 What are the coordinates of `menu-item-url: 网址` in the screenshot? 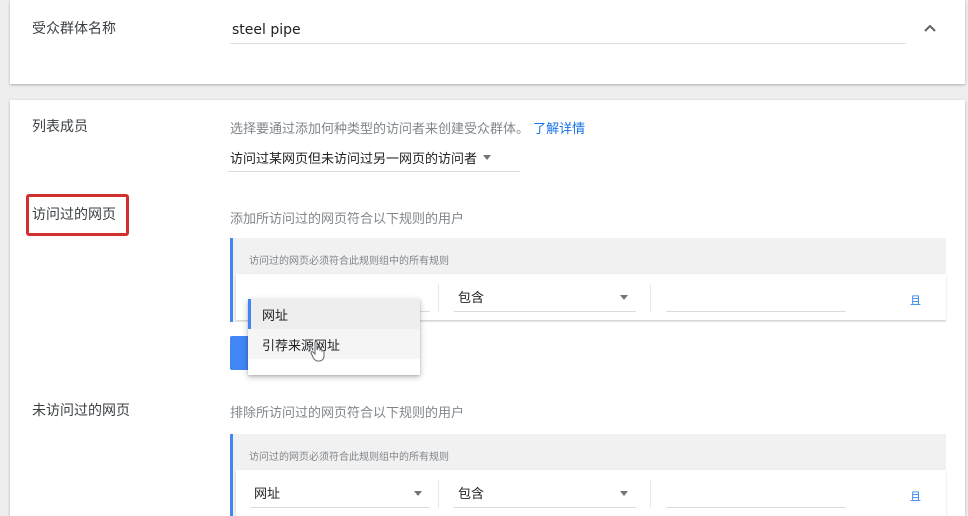 It's located at (334, 314).